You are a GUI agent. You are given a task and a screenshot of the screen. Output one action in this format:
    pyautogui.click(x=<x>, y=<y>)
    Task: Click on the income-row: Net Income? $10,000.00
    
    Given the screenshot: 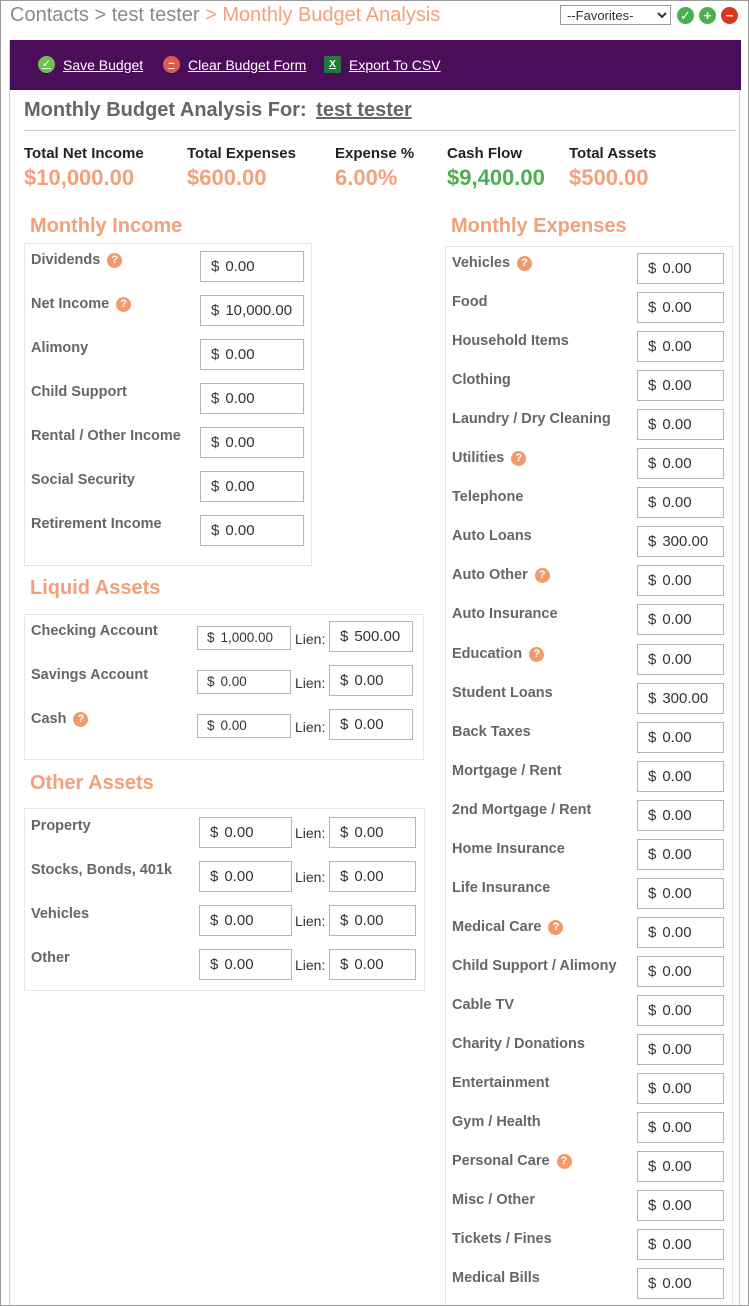 What is the action you would take?
    pyautogui.click(x=168, y=314)
    